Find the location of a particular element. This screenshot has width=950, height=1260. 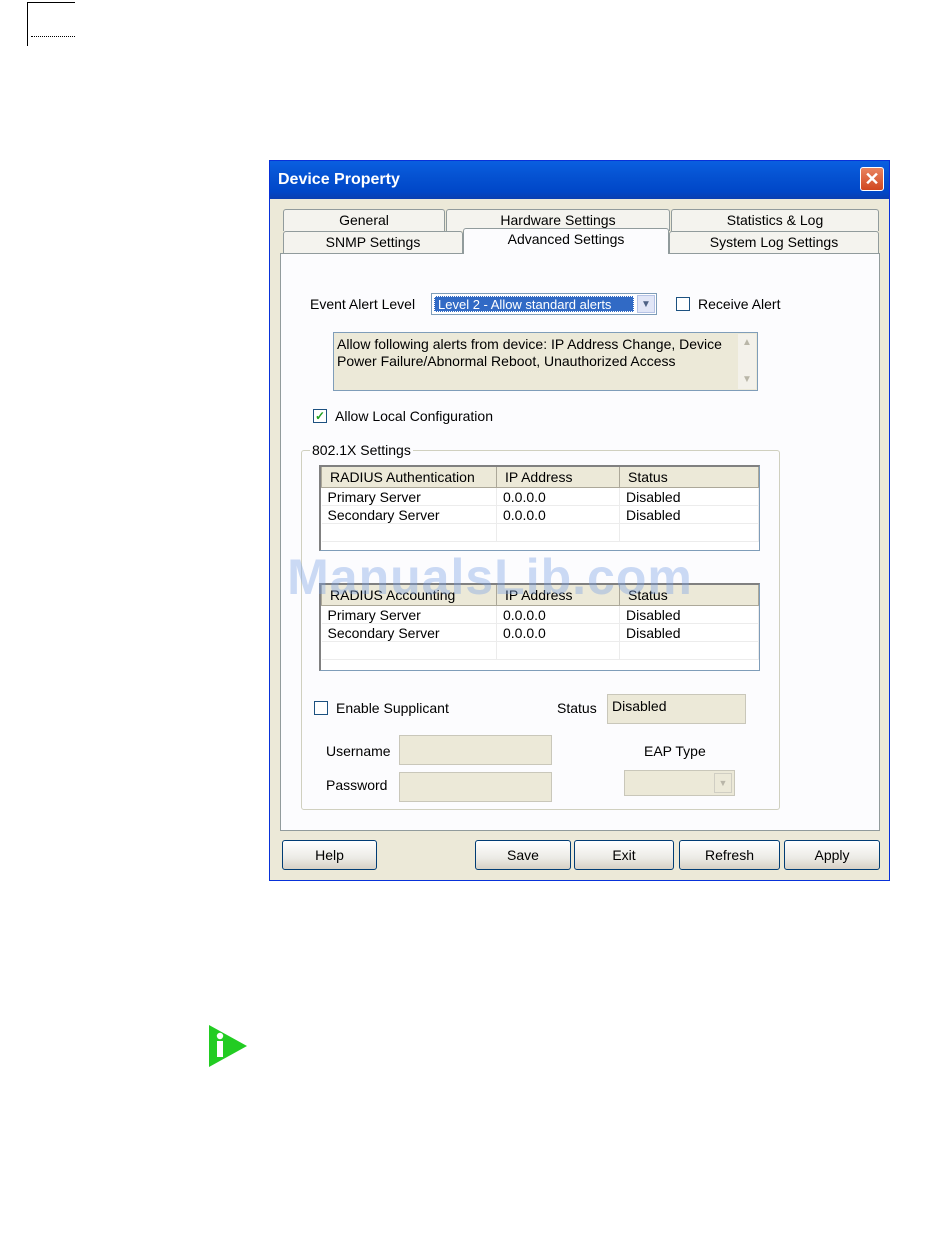

settings-8021x-legend: 802.1X Settings is located at coordinates (361, 450).